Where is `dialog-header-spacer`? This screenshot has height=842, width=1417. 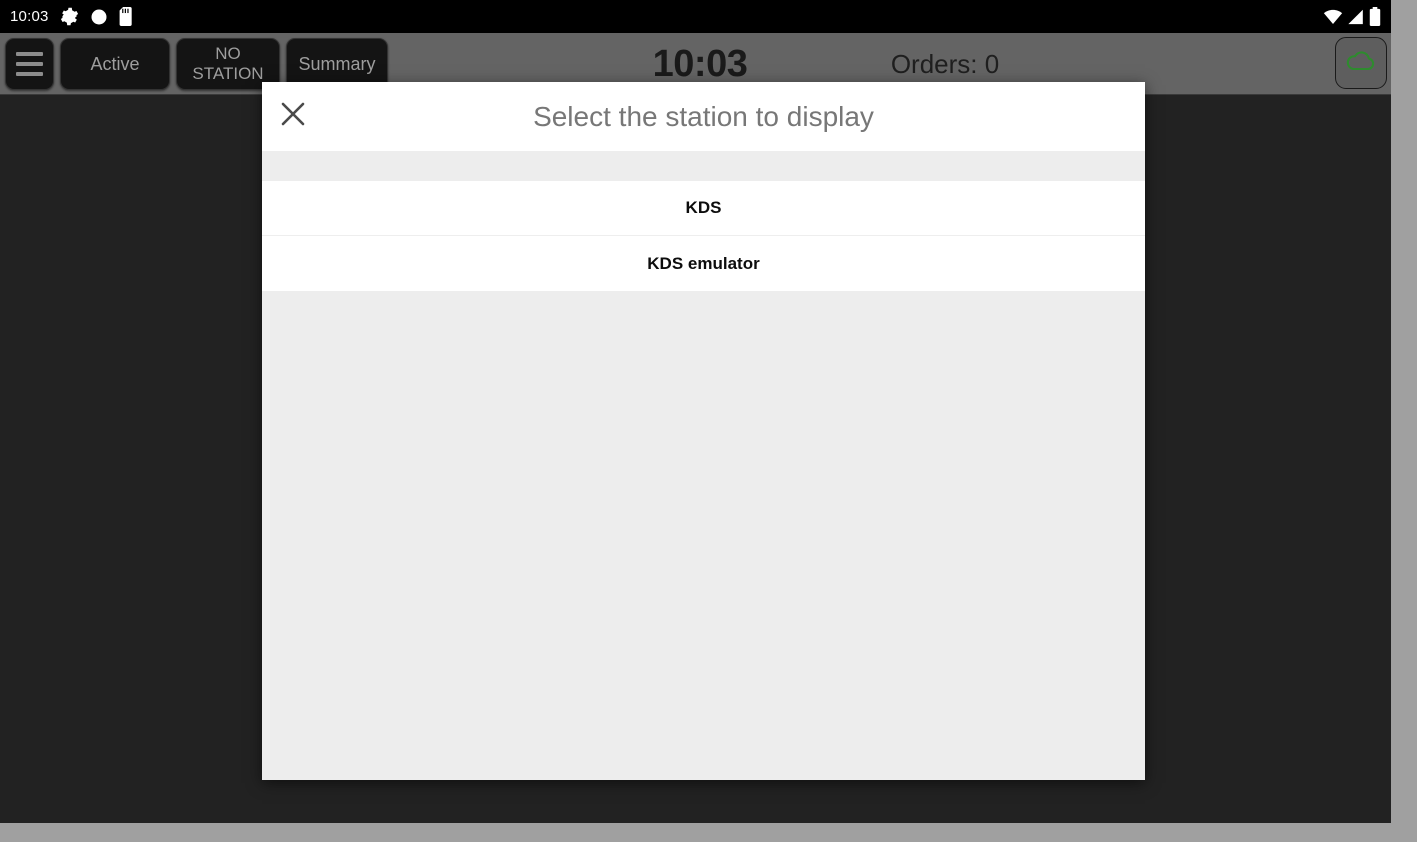 dialog-header-spacer is located at coordinates (703, 166).